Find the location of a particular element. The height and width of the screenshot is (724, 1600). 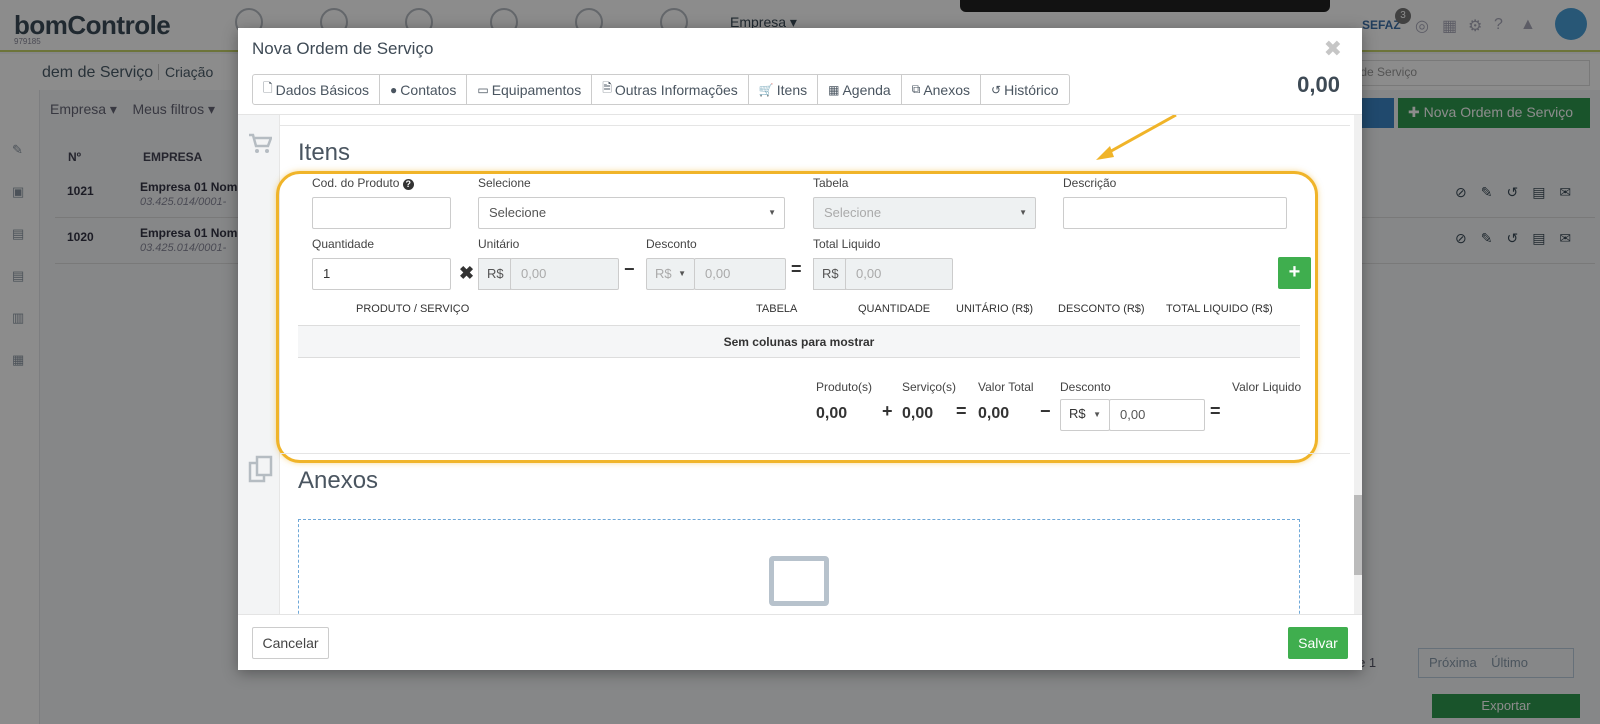

itens-title: Itens is located at coordinates (324, 152).